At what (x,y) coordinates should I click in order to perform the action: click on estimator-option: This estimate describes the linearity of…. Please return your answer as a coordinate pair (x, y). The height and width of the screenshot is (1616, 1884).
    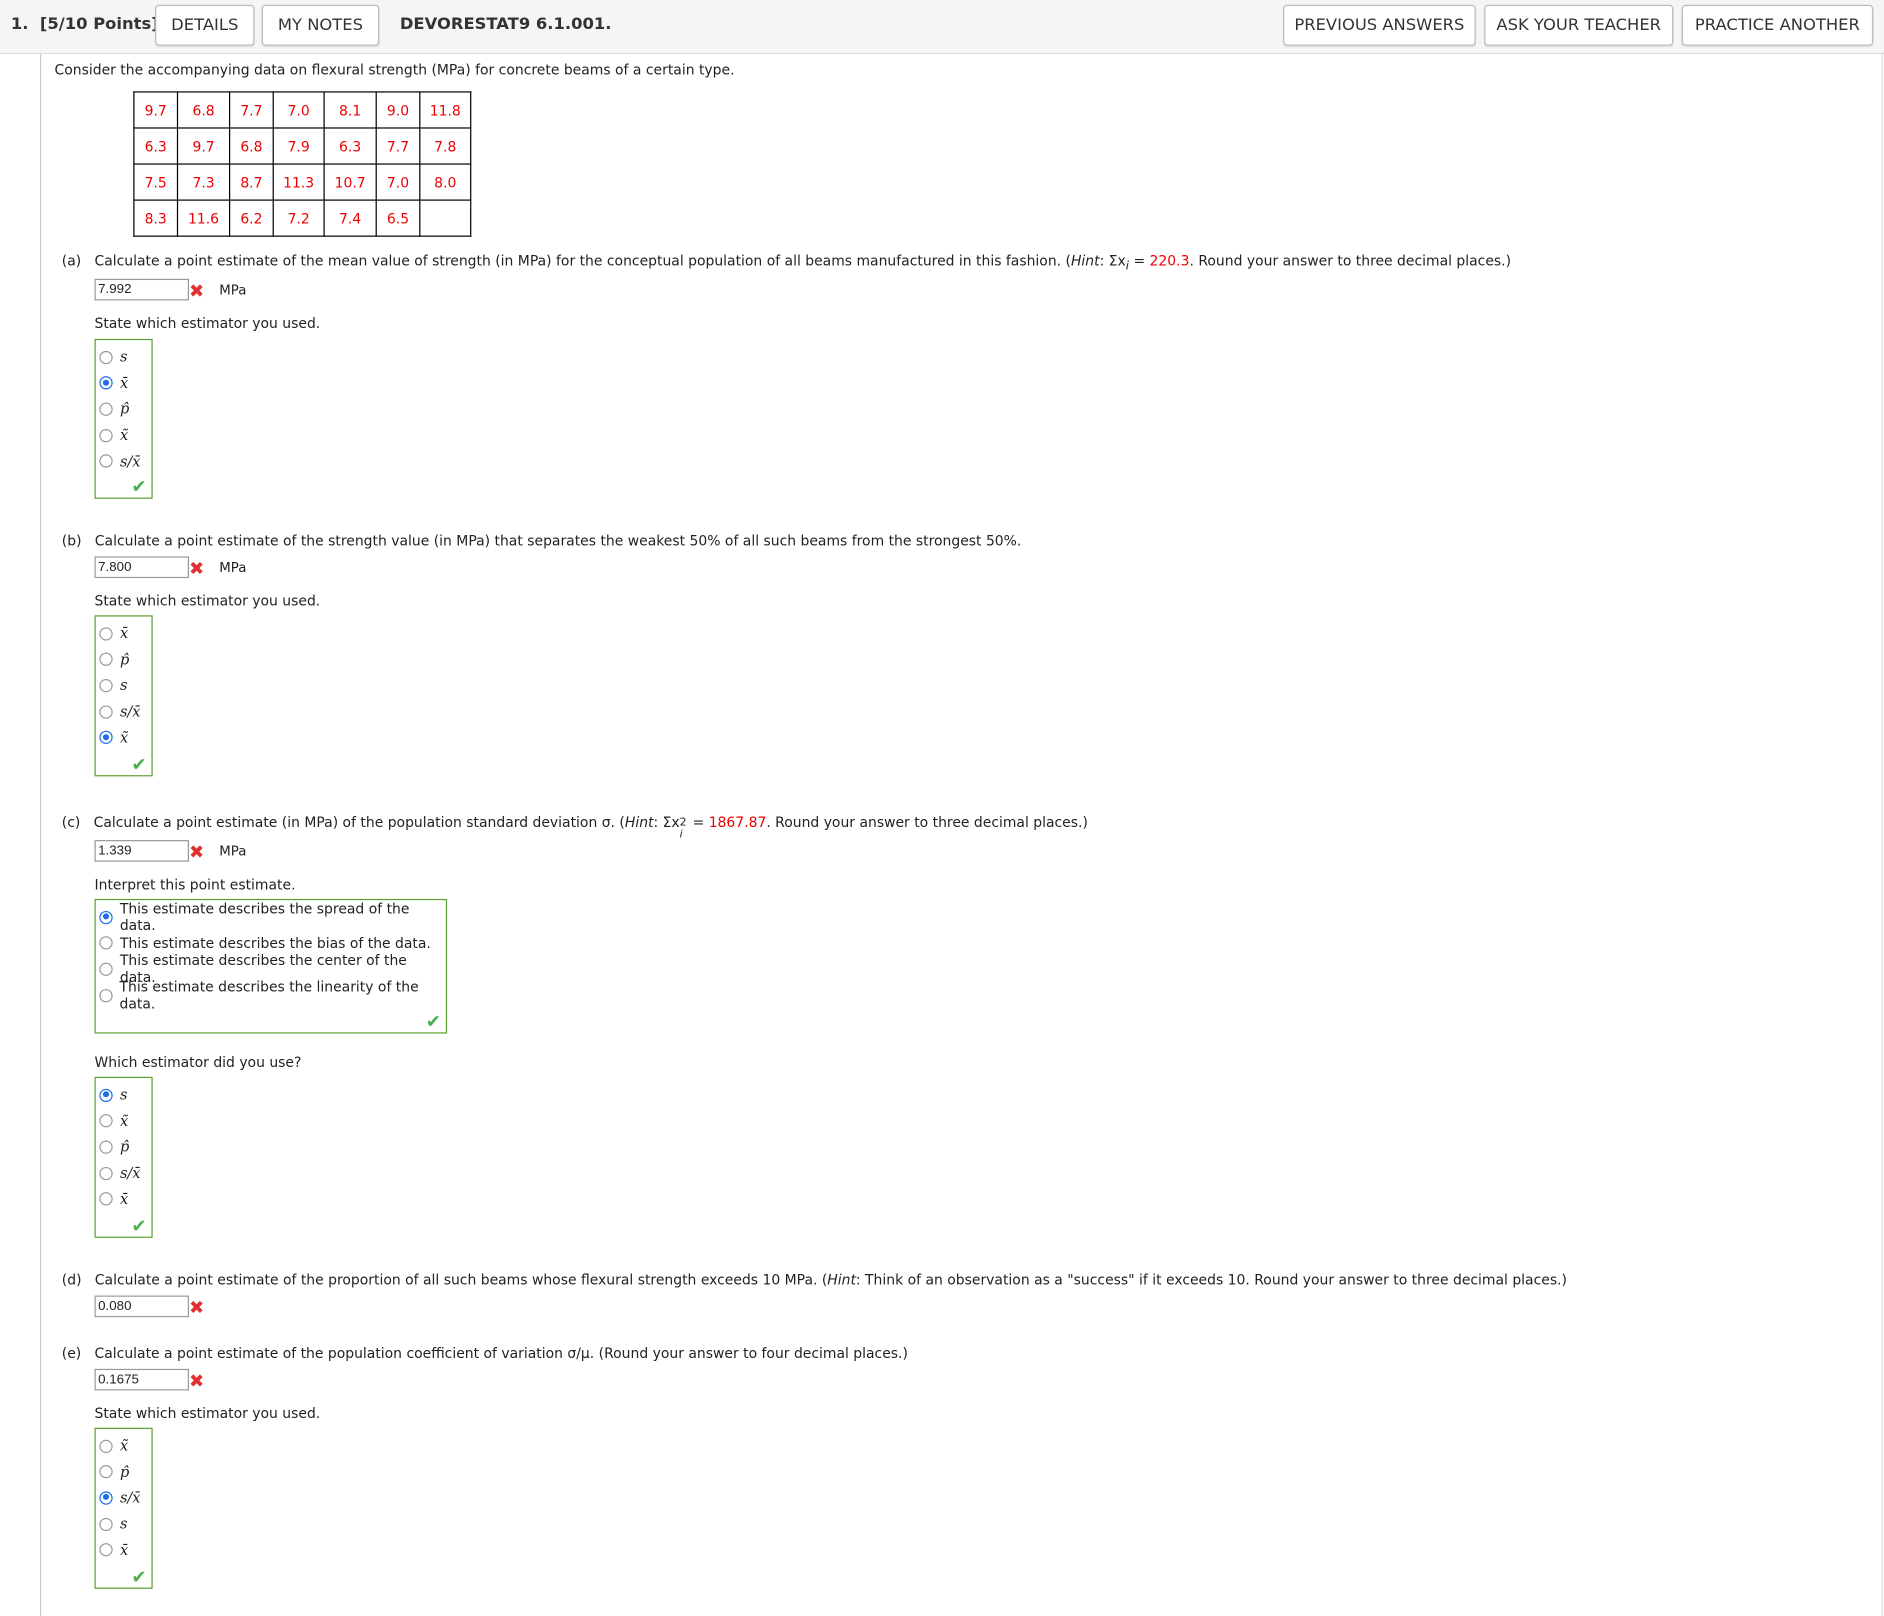
    Looking at the image, I should click on (272, 995).